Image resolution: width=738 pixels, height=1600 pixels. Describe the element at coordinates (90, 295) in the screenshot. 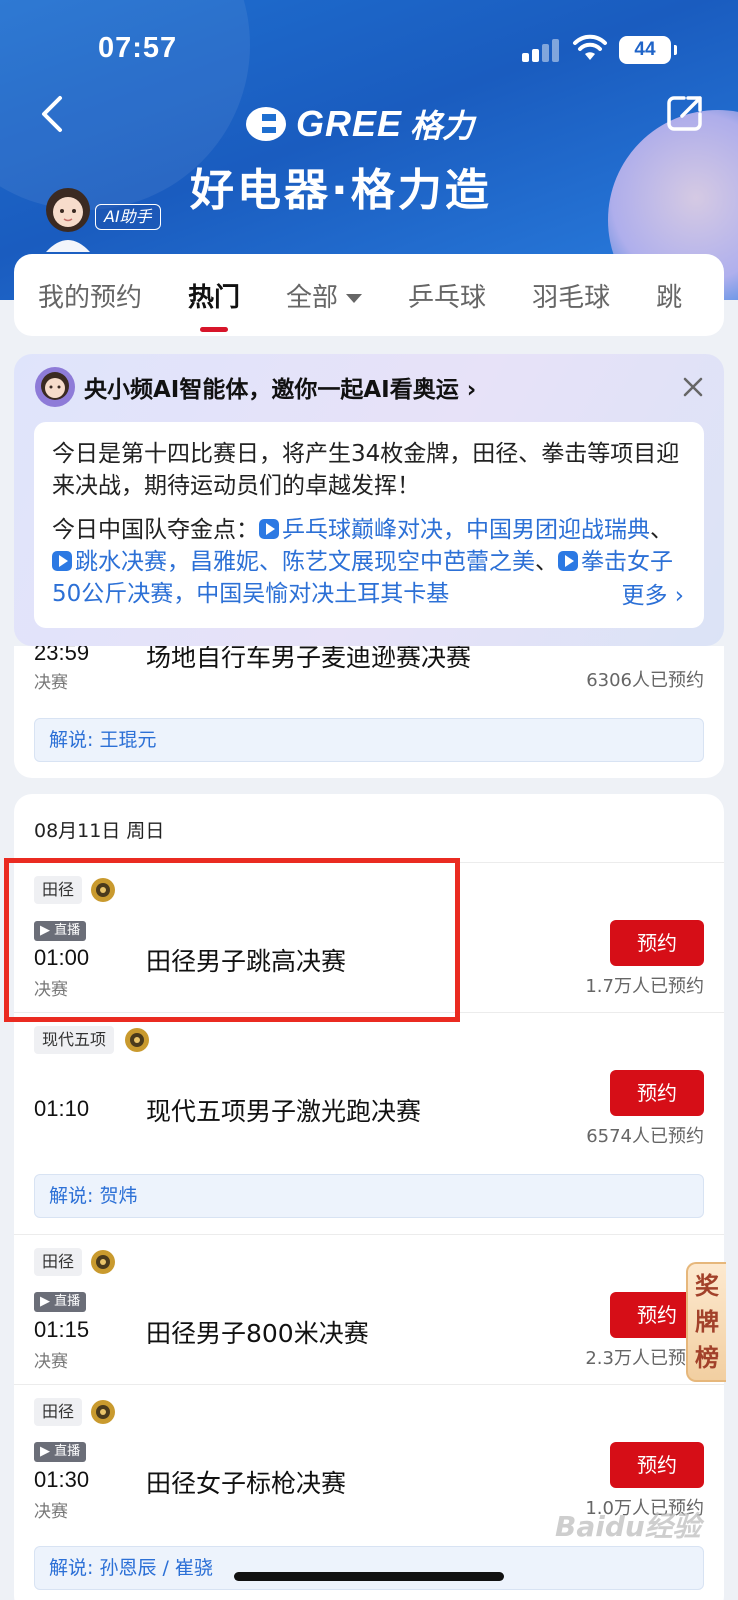

I see `tab-my-reservations: 我的预约` at that location.